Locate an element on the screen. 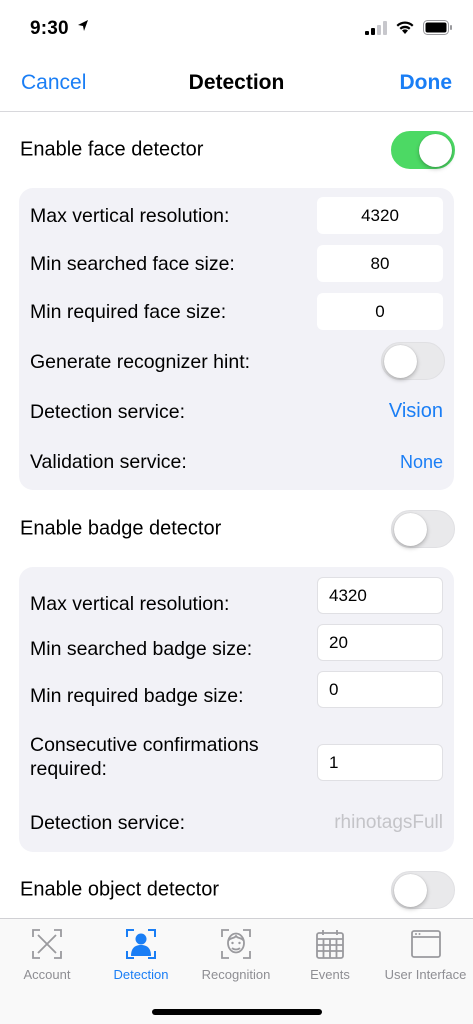  face-detector-toggle is located at coordinates (423, 150).